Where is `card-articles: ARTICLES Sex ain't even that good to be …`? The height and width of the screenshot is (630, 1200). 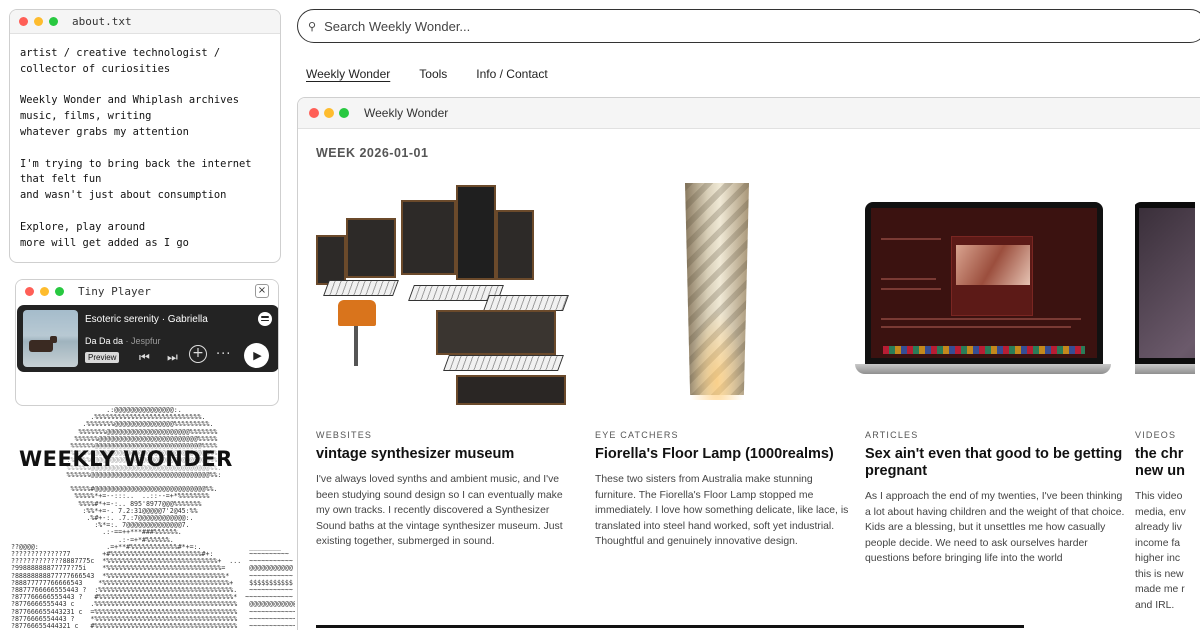
card-articles: ARTICLES Sex ain't even that good to be … is located at coordinates (990, 373).